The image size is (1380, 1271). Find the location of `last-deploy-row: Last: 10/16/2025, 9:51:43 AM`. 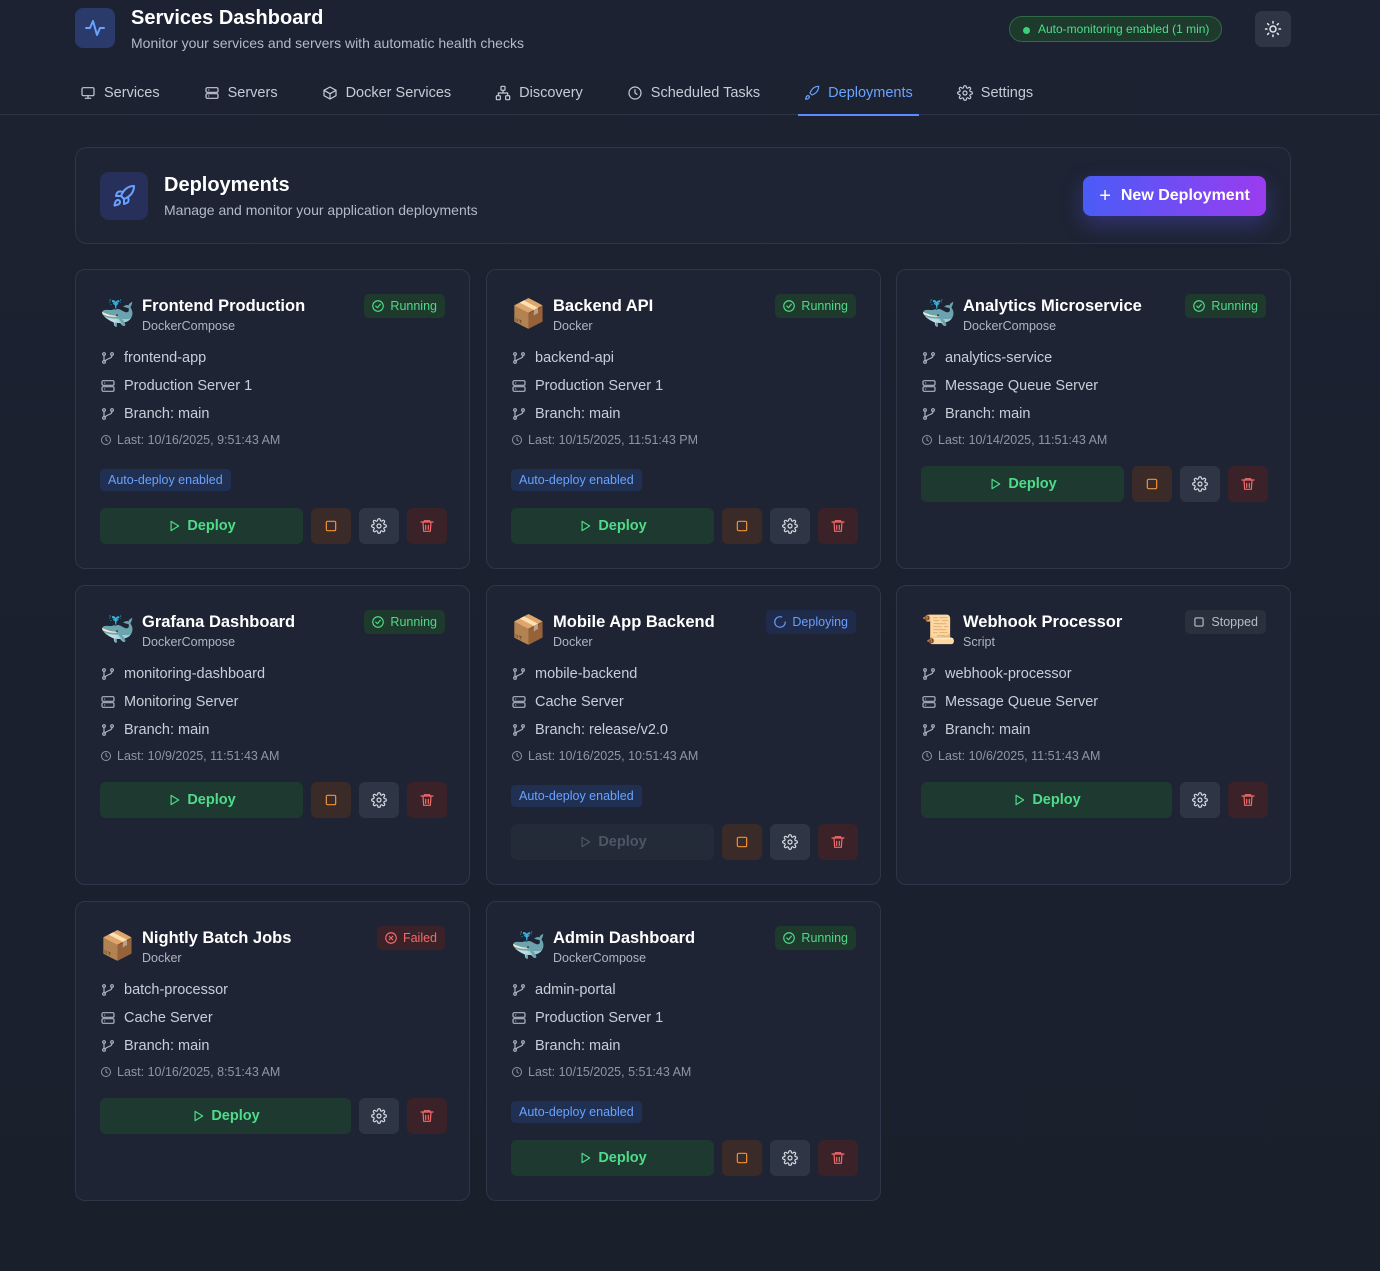

last-deploy-row: Last: 10/16/2025, 9:51:43 AM is located at coordinates (190, 440).